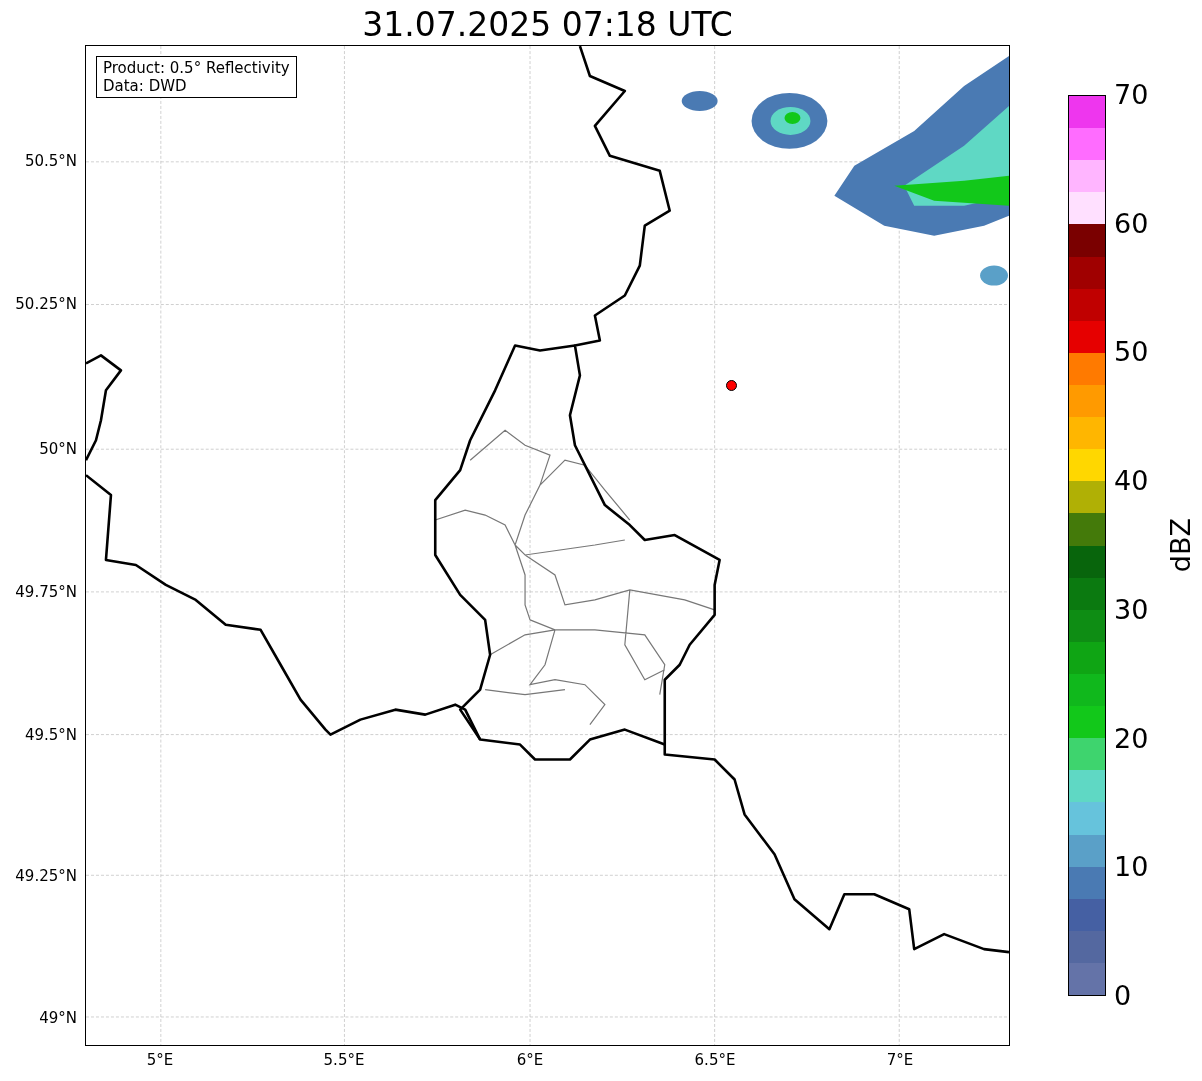 The width and height of the screenshot is (1202, 1081). I want to click on latitude-label: 50°N, so click(58, 449).